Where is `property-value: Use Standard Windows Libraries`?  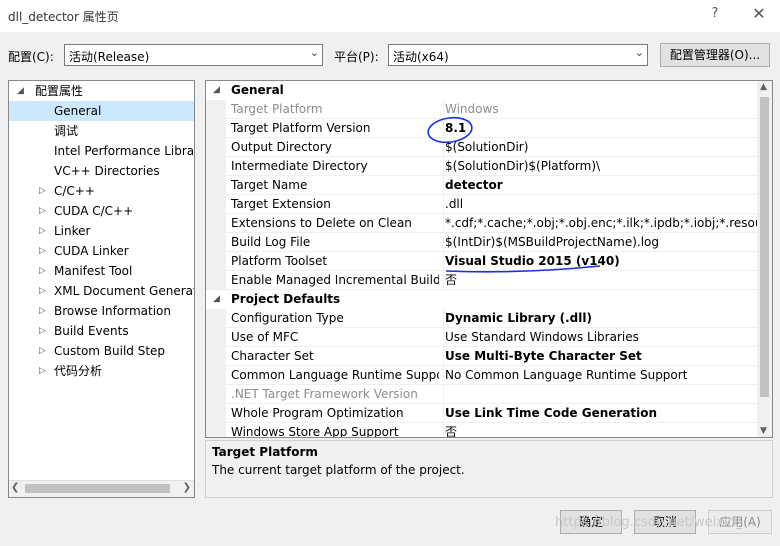 property-value: Use Standard Windows Libraries is located at coordinates (542, 337).